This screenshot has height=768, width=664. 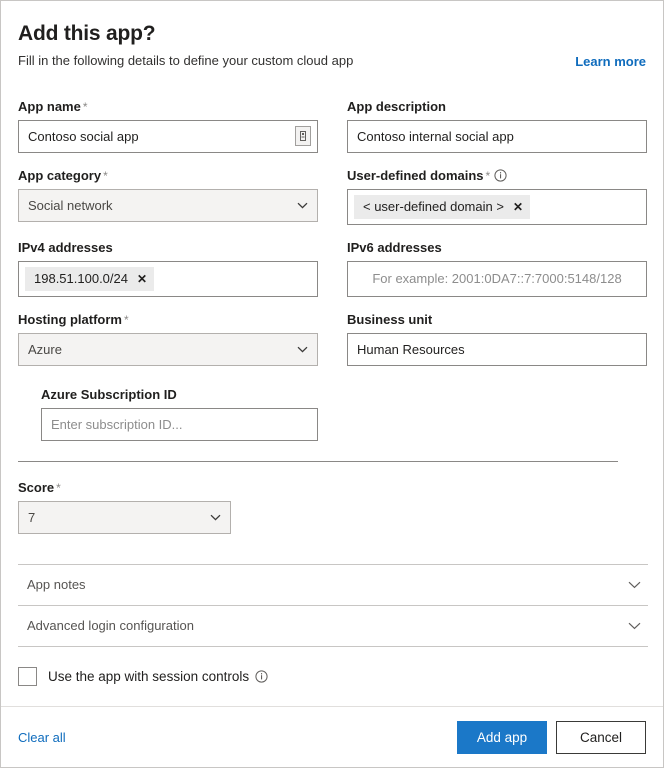 I want to click on hosting-platform-value: Azure, so click(x=45, y=349).